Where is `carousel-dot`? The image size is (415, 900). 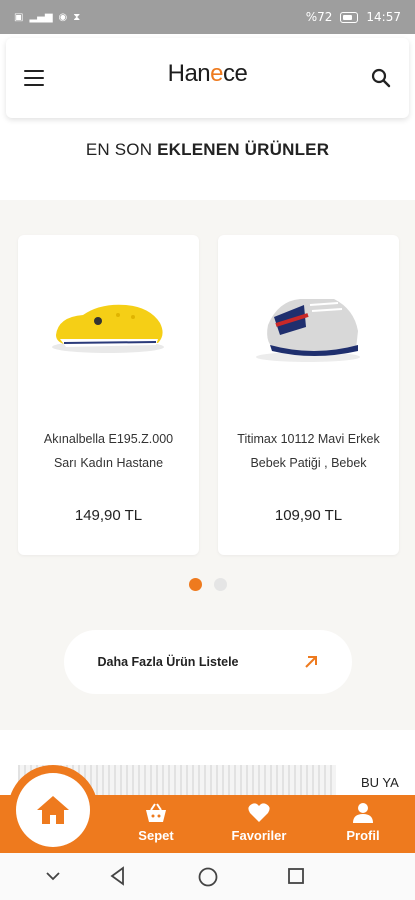
carousel-dot is located at coordinates (220, 584).